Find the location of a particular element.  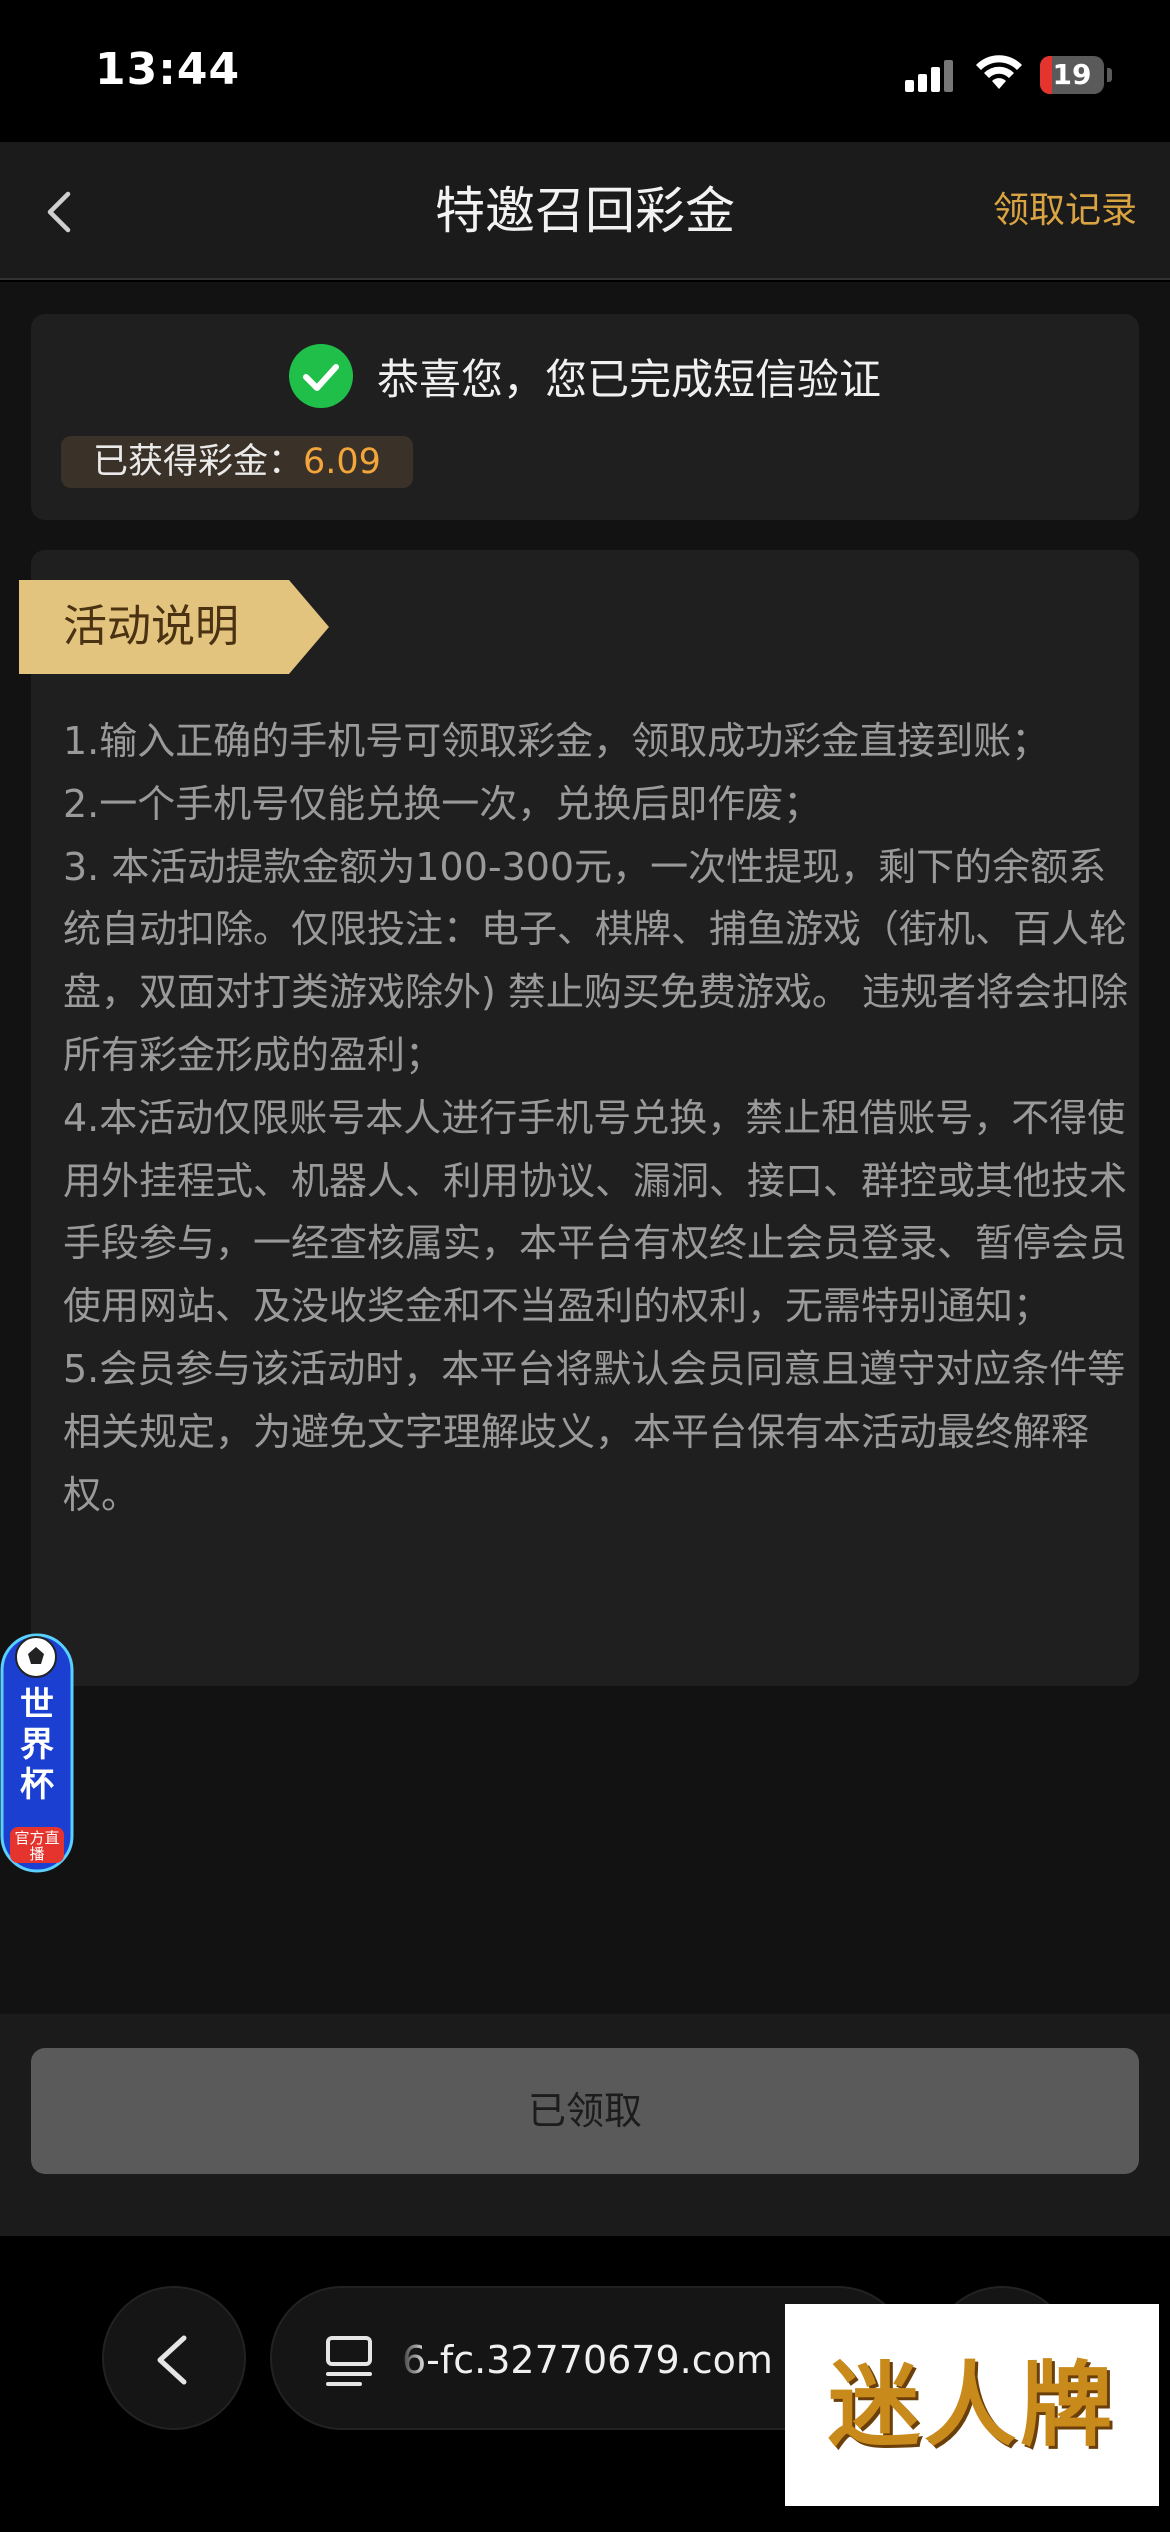

rule-item: 2.一个手机号仅能兑换一次，兑换后即作废； is located at coordinates (442, 803).